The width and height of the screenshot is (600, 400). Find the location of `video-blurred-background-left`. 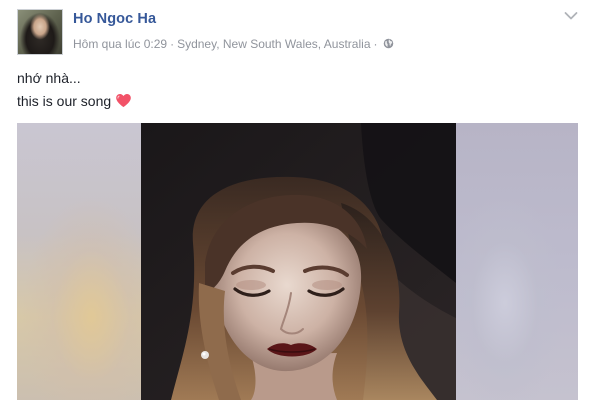

video-blurred-background-left is located at coordinates (79, 261).